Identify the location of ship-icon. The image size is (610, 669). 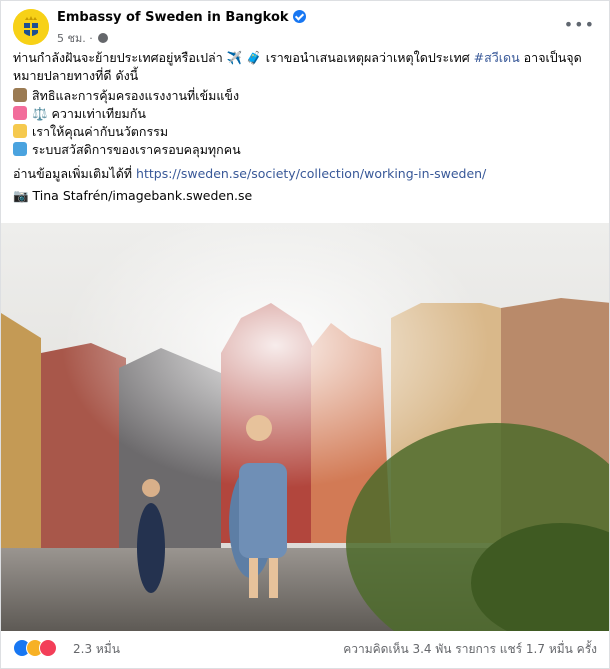
(20, 149).